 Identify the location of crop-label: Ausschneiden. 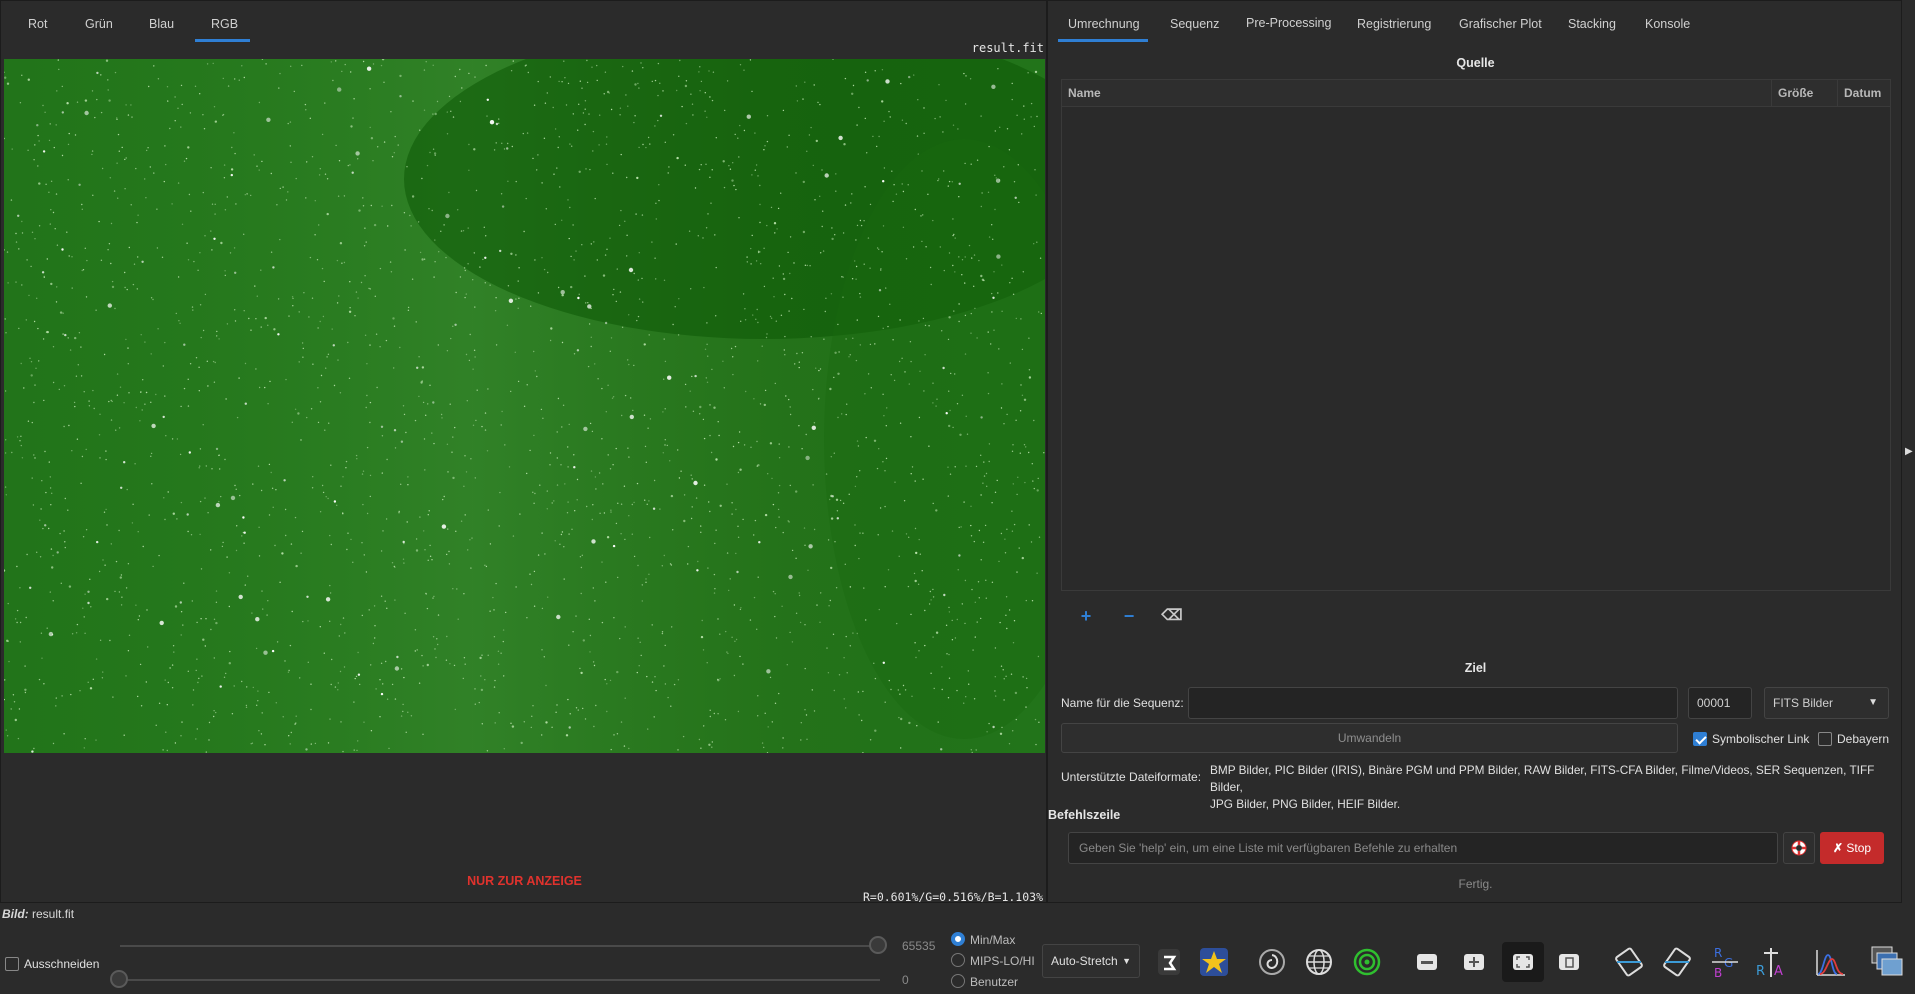
(62, 964).